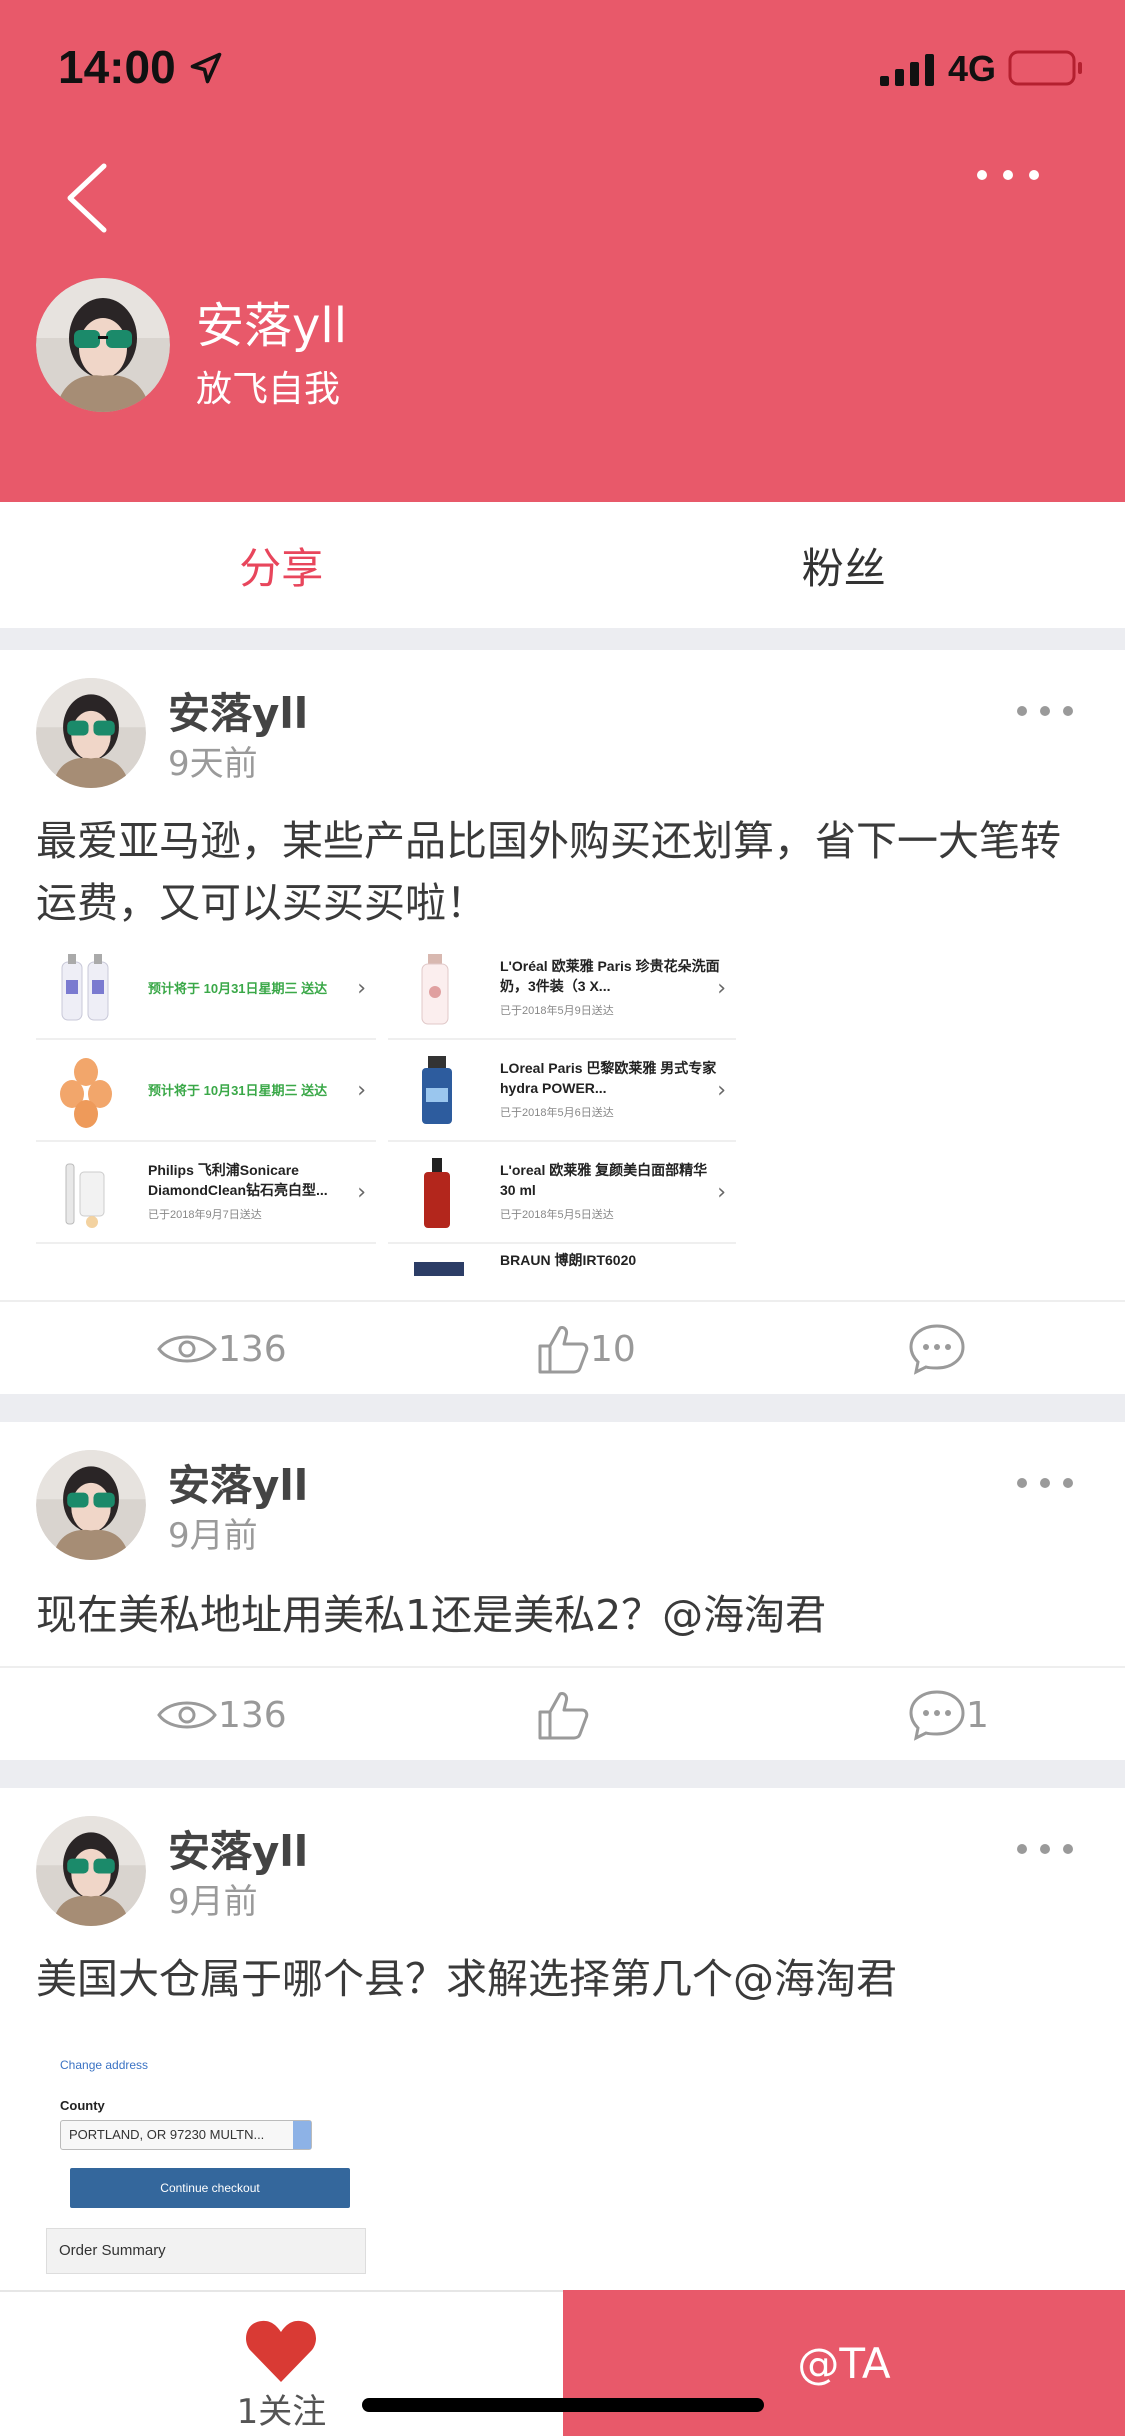  Describe the element at coordinates (205, 1215) in the screenshot. I see `order-status: 已于2018年9月7日送达` at that location.